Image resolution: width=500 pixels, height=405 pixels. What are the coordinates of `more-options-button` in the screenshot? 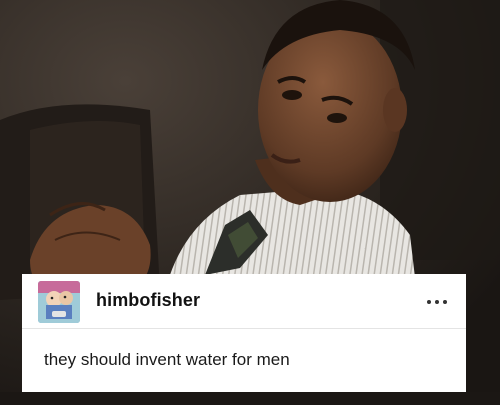 It's located at (437, 300).